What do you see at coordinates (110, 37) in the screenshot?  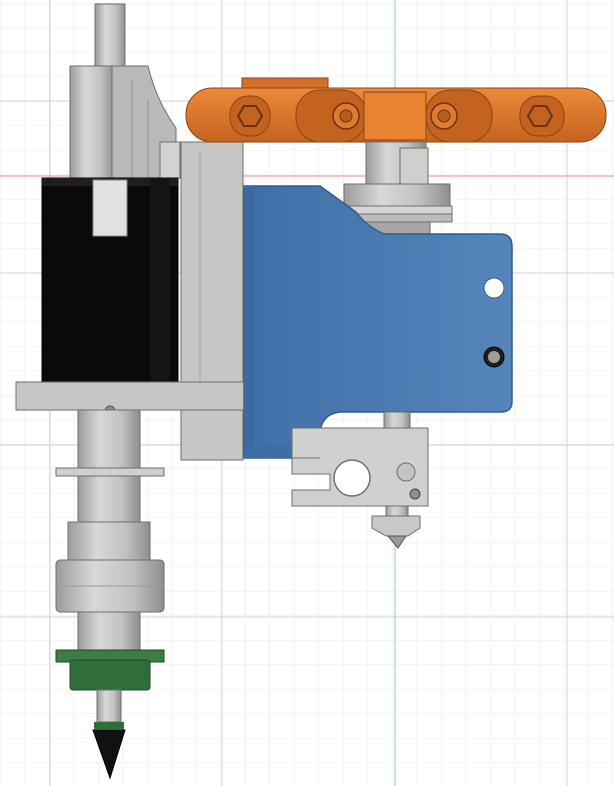 I see `top-rod` at bounding box center [110, 37].